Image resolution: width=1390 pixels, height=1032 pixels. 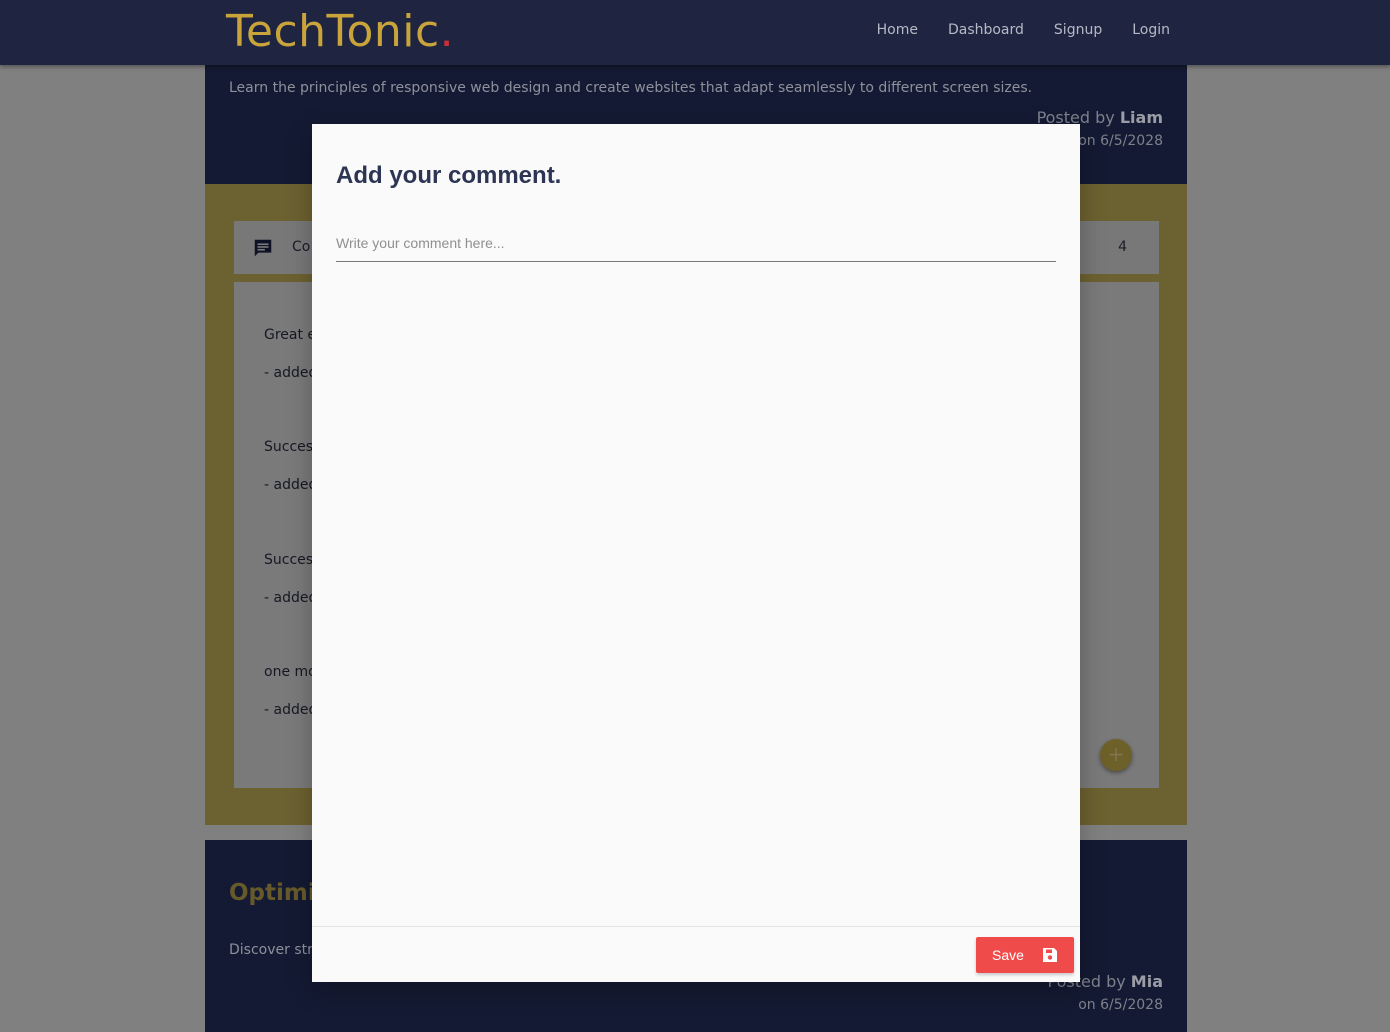 What do you see at coordinates (1122, 247) in the screenshot?
I see `comments-count: 4` at bounding box center [1122, 247].